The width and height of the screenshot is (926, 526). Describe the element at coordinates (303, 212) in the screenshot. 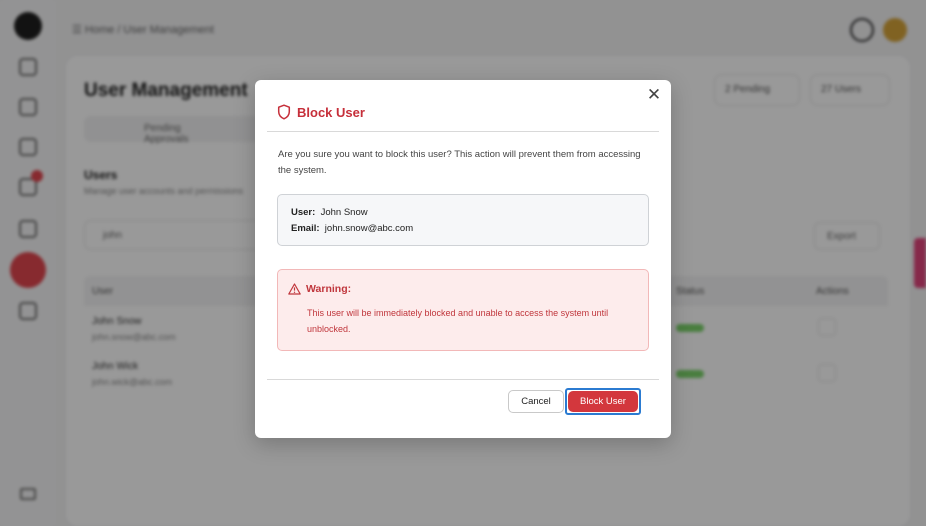

I see `user-label: User:` at that location.